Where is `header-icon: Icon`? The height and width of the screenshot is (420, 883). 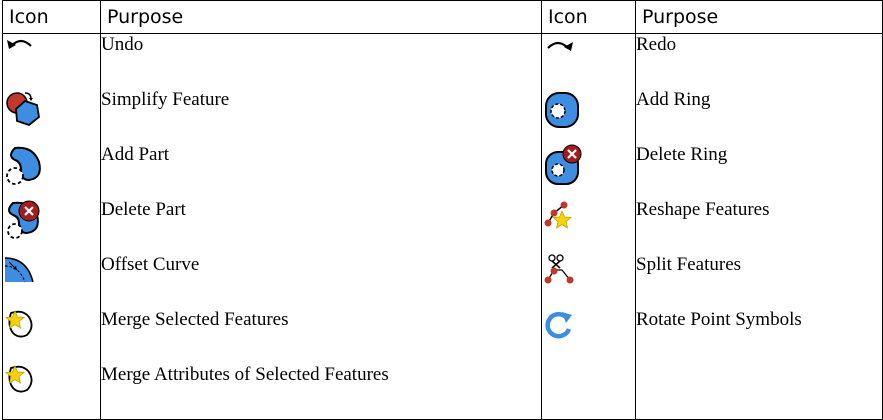
header-icon: Icon is located at coordinates (51, 17).